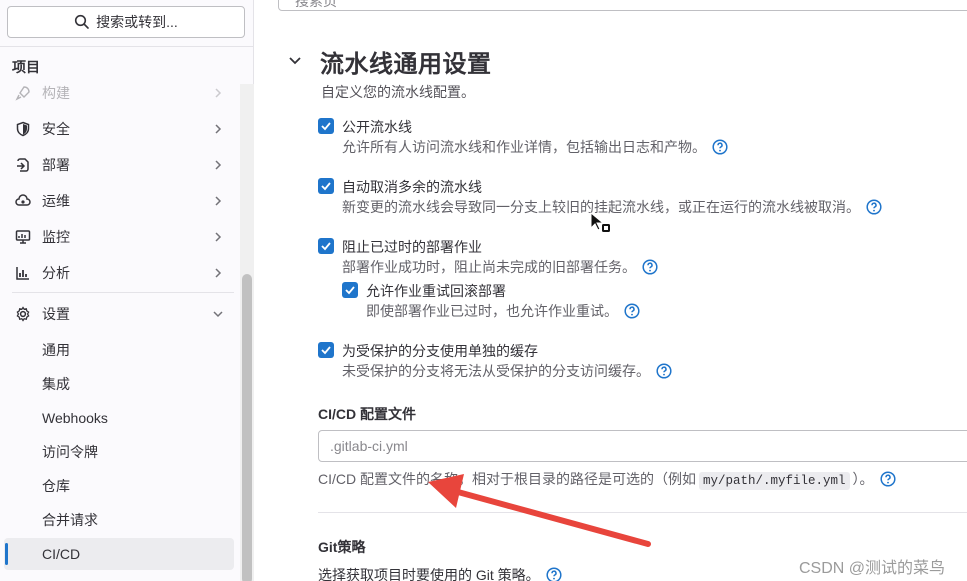 The image size is (967, 581). Describe the element at coordinates (23, 165) in the screenshot. I see `deployments-icon` at that location.